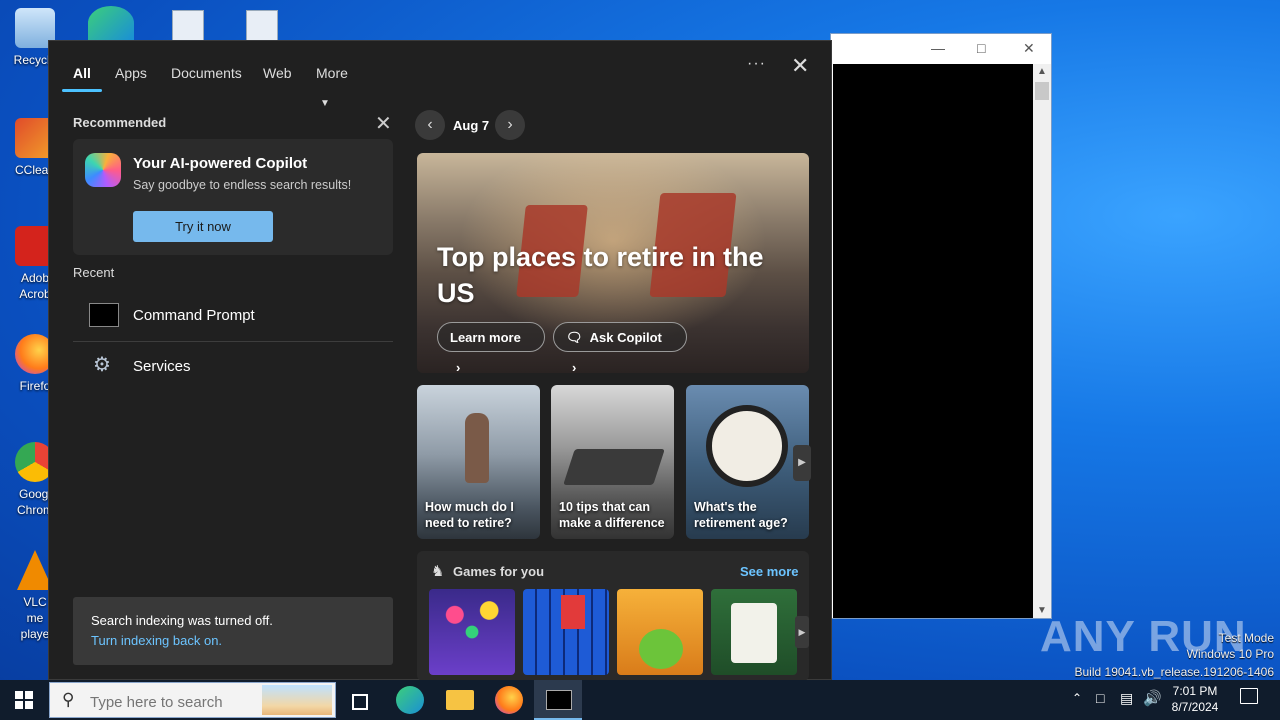 The width and height of the screenshot is (1280, 720). Describe the element at coordinates (1195, 699) in the screenshot. I see `taskbar-clock: 7:01 PM 8/7/2024` at that location.